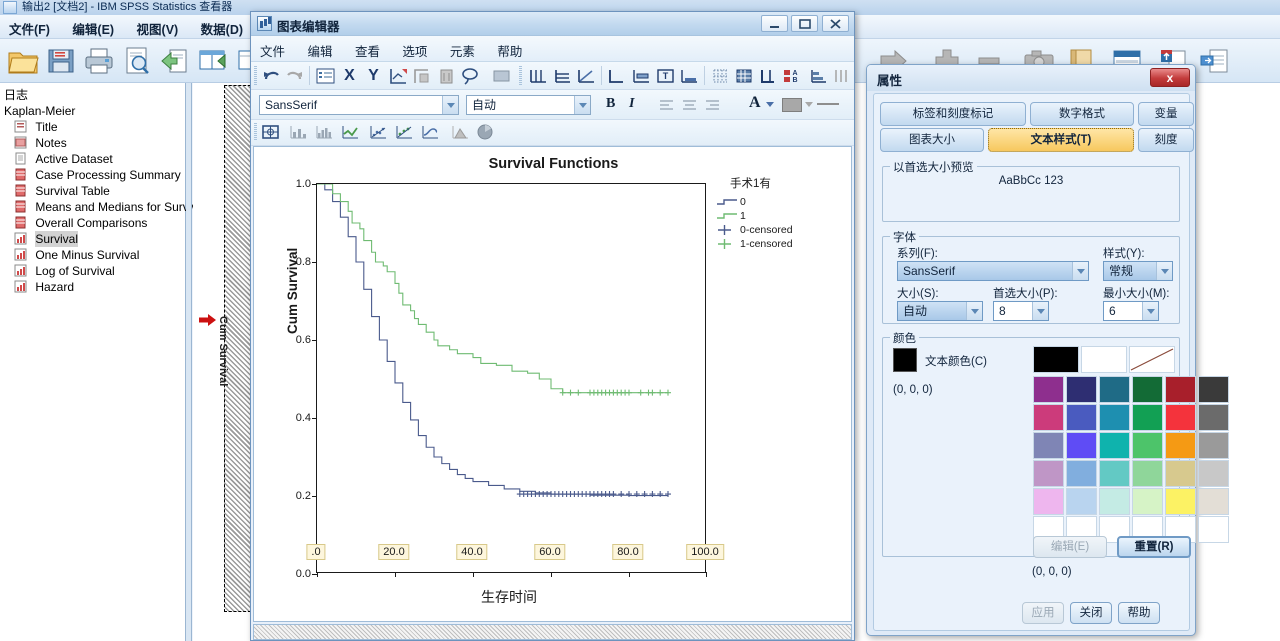 The height and width of the screenshot is (641, 1280). What do you see at coordinates (92, 127) in the screenshot?
I see `outline-item-title: Title` at bounding box center [92, 127].